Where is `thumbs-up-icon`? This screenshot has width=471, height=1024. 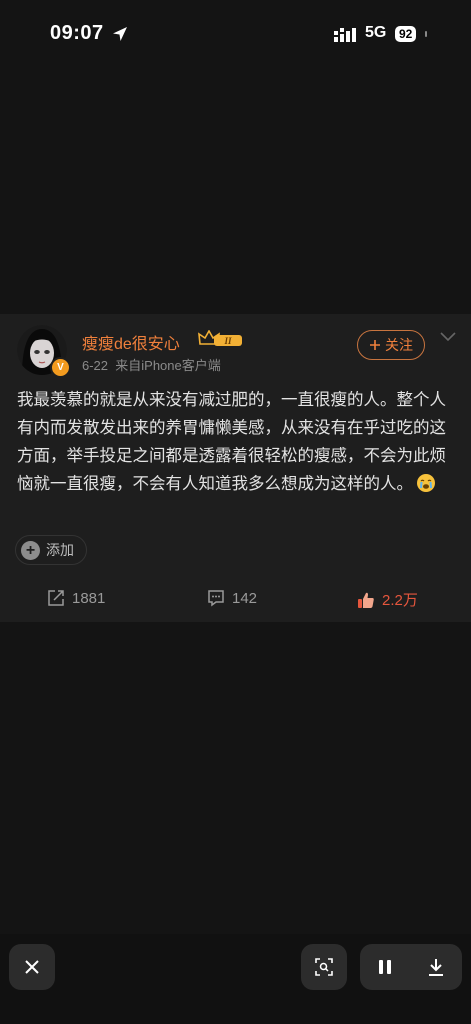
thumbs-up-icon is located at coordinates (366, 600).